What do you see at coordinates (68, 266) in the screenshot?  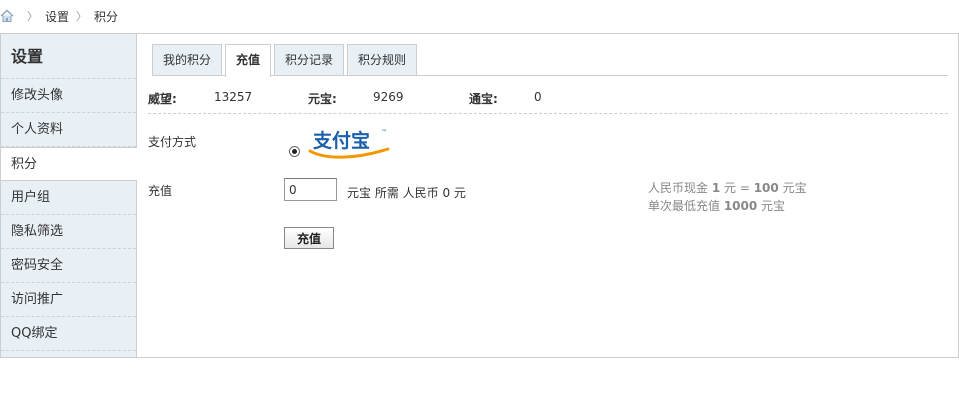 I see `sidebar-item-password: 密码安全` at bounding box center [68, 266].